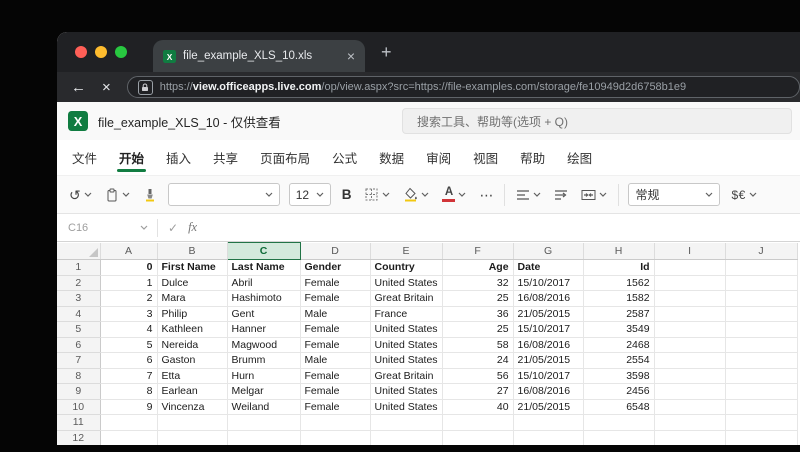 Image resolution: width=800 pixels, height=452 pixels. Describe the element at coordinates (761, 391) in the screenshot. I see `cell-J9` at that location.